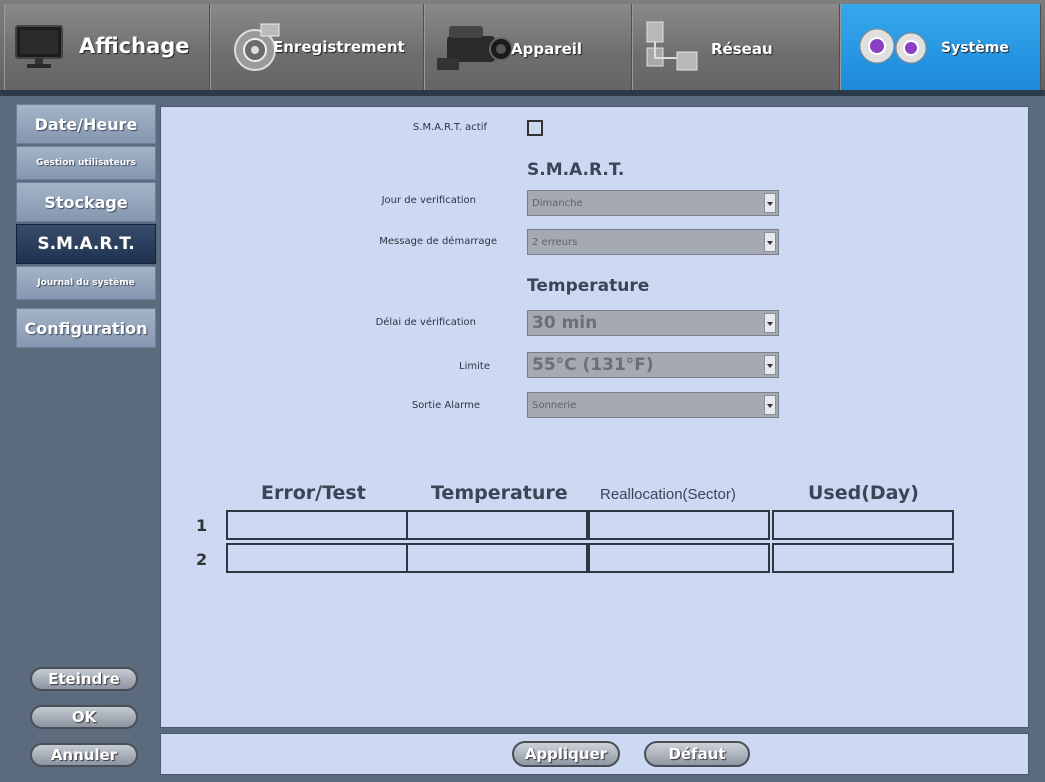 The image size is (1045, 782). Describe the element at coordinates (445, 405) in the screenshot. I see `alarm-output-label: Sortie Alarme` at that location.